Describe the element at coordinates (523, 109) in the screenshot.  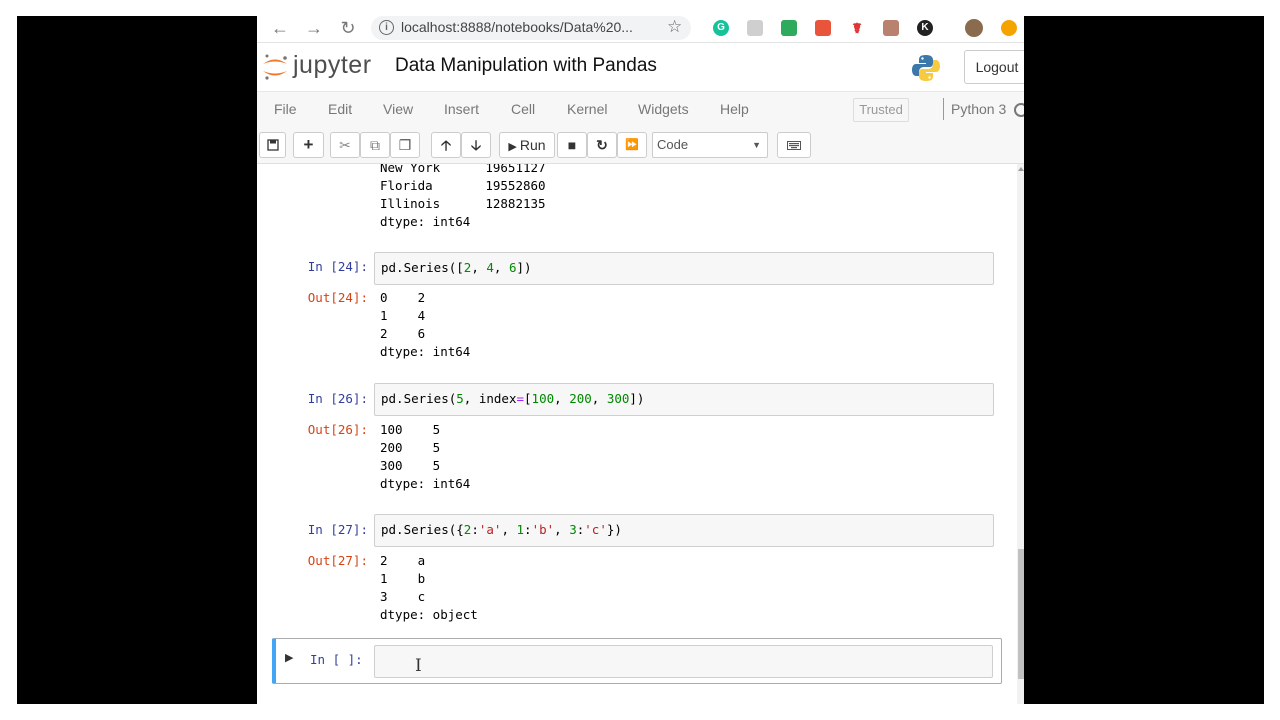
I see `menu-cell: Cell` at that location.